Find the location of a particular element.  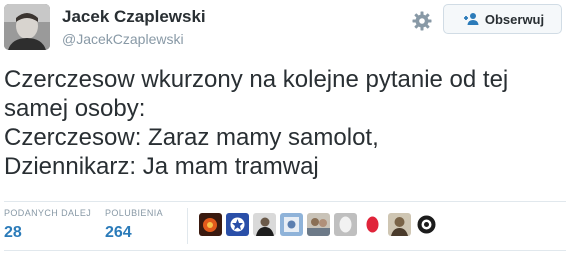

user-handle: @JacekCzaplewski is located at coordinates (123, 39).